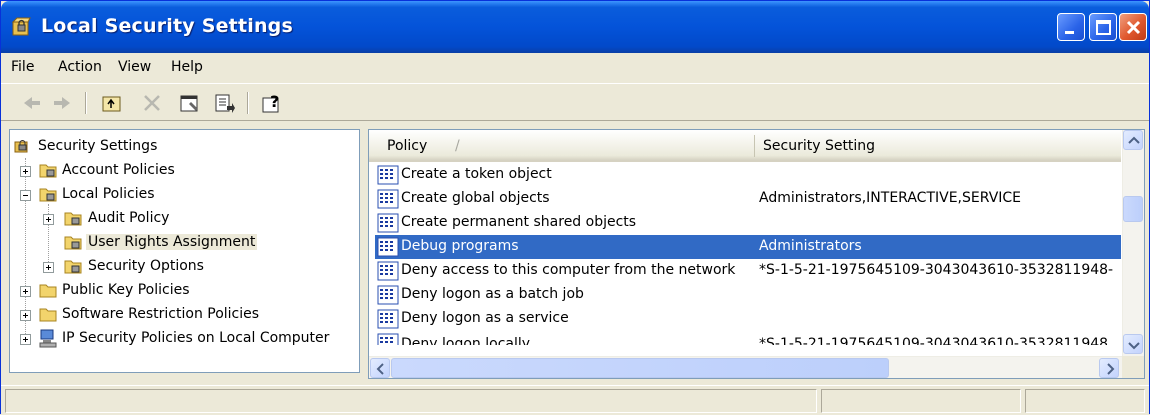 This screenshot has width=1150, height=415. Describe the element at coordinates (180, 171) in the screenshot. I see `tree-item-account-policies: Account Policies` at that location.